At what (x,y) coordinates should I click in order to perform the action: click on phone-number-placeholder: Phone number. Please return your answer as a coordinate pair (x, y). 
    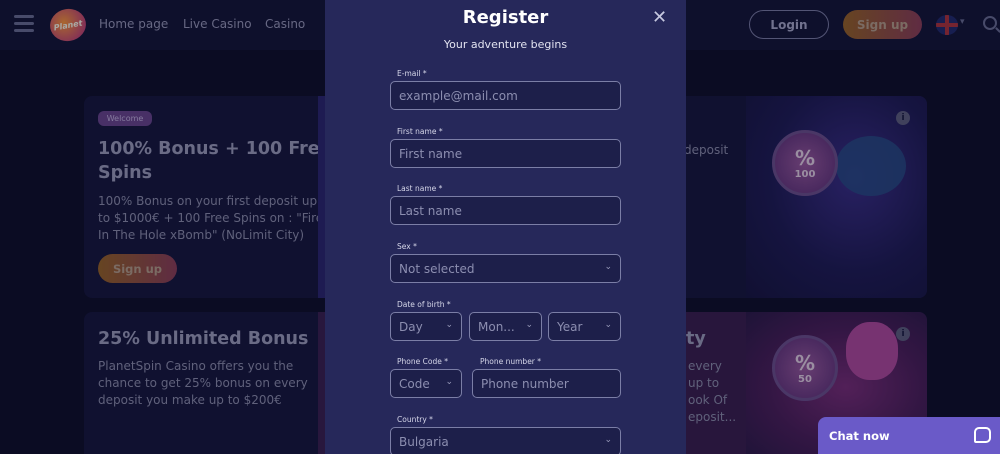
    Looking at the image, I should click on (525, 383).